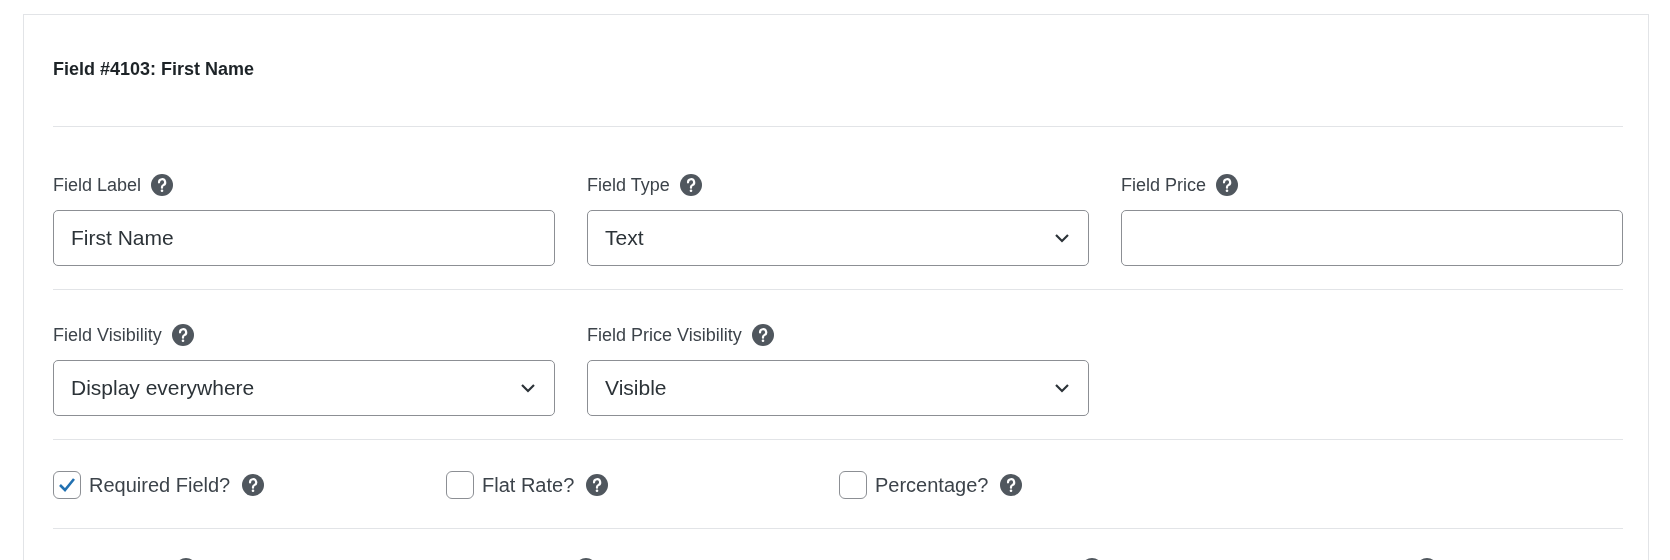  What do you see at coordinates (838, 388) in the screenshot?
I see `select-field: Visible` at bounding box center [838, 388].